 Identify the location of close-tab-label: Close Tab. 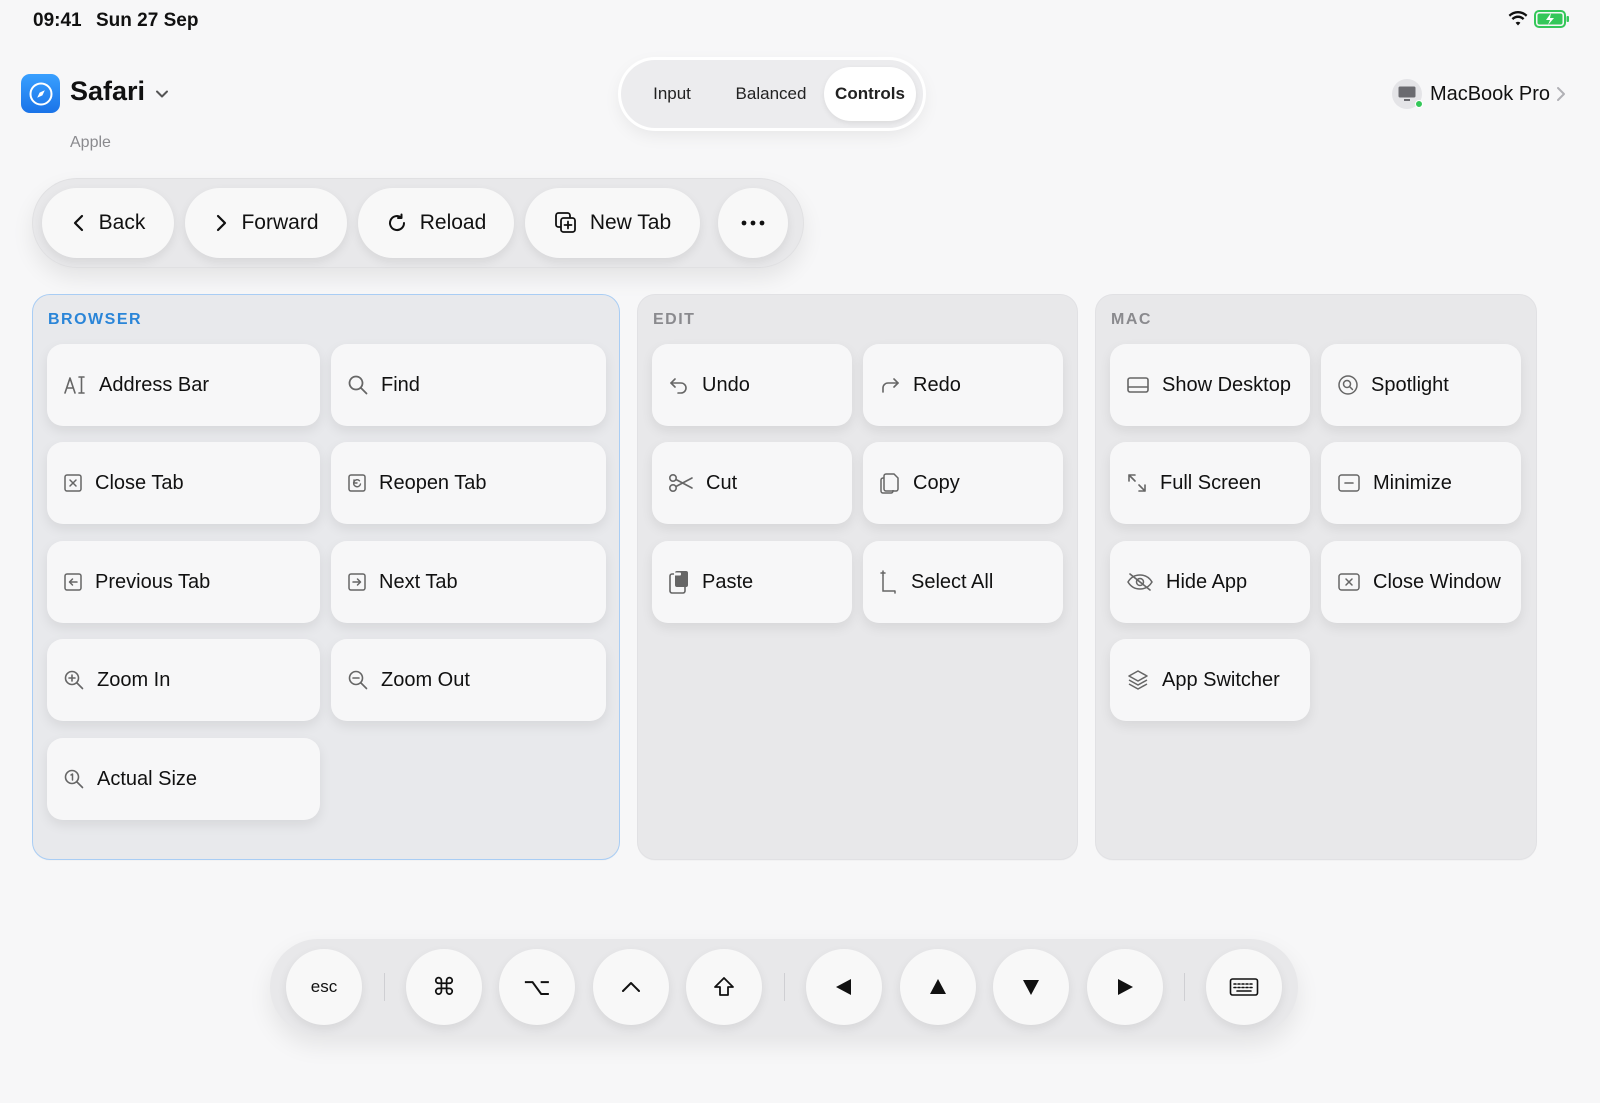
(139, 482).